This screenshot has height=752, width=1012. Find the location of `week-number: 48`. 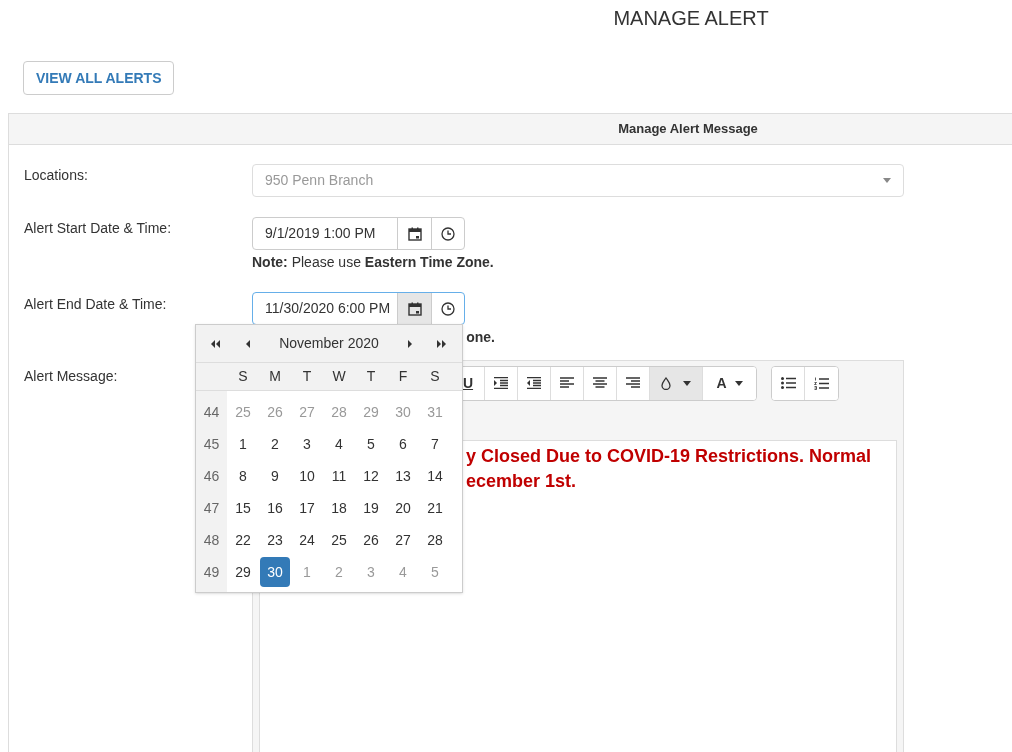

week-number: 48 is located at coordinates (211, 540).